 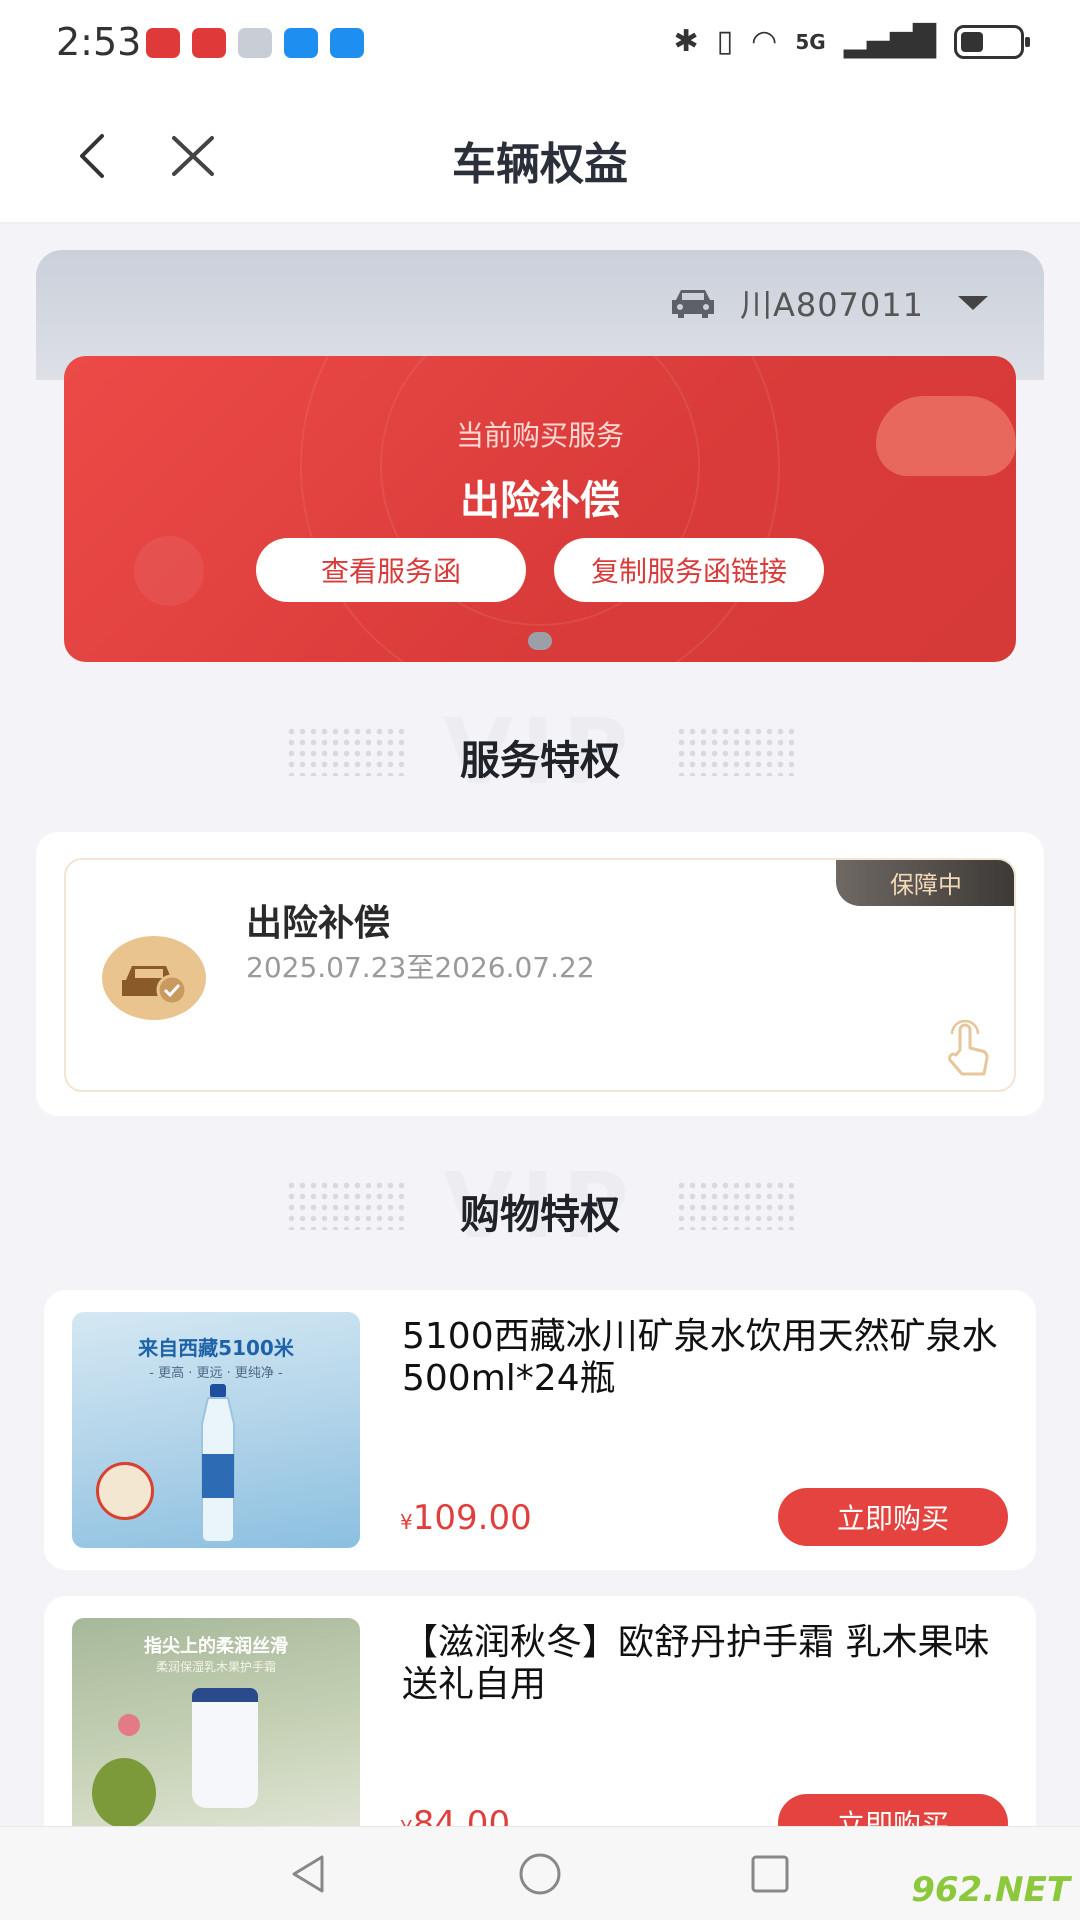 I want to click on signal-icon: ▂▄▆█, so click(x=889, y=41).